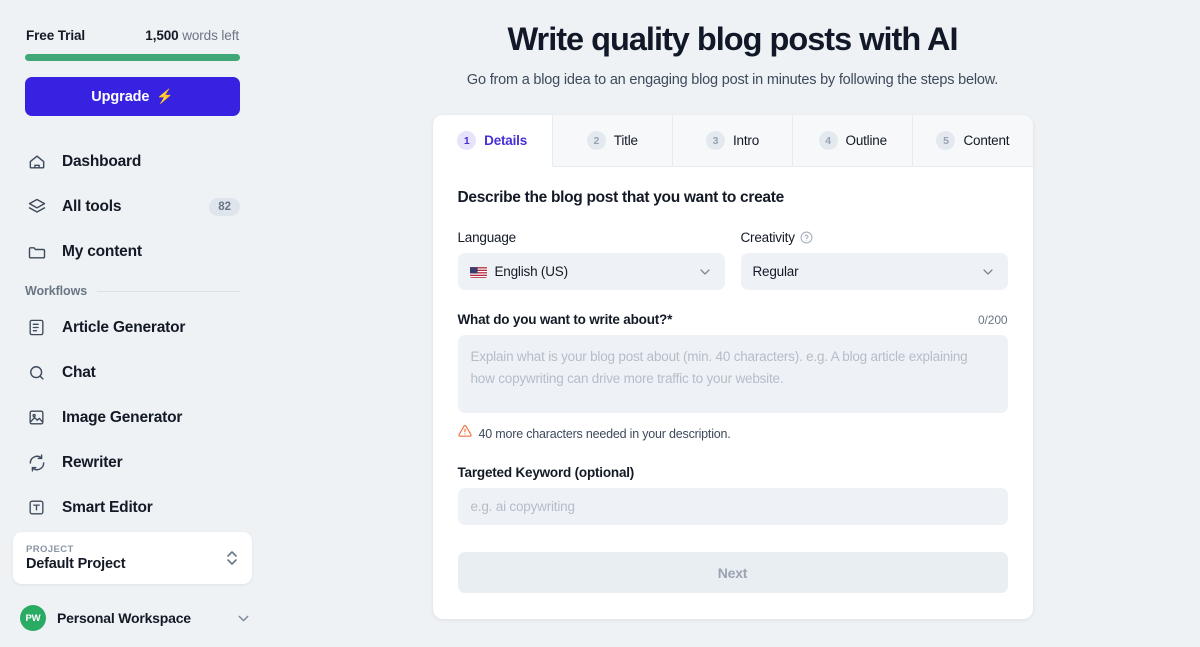 This screenshot has width=1200, height=647. I want to click on trial-progress-bar, so click(132, 57).